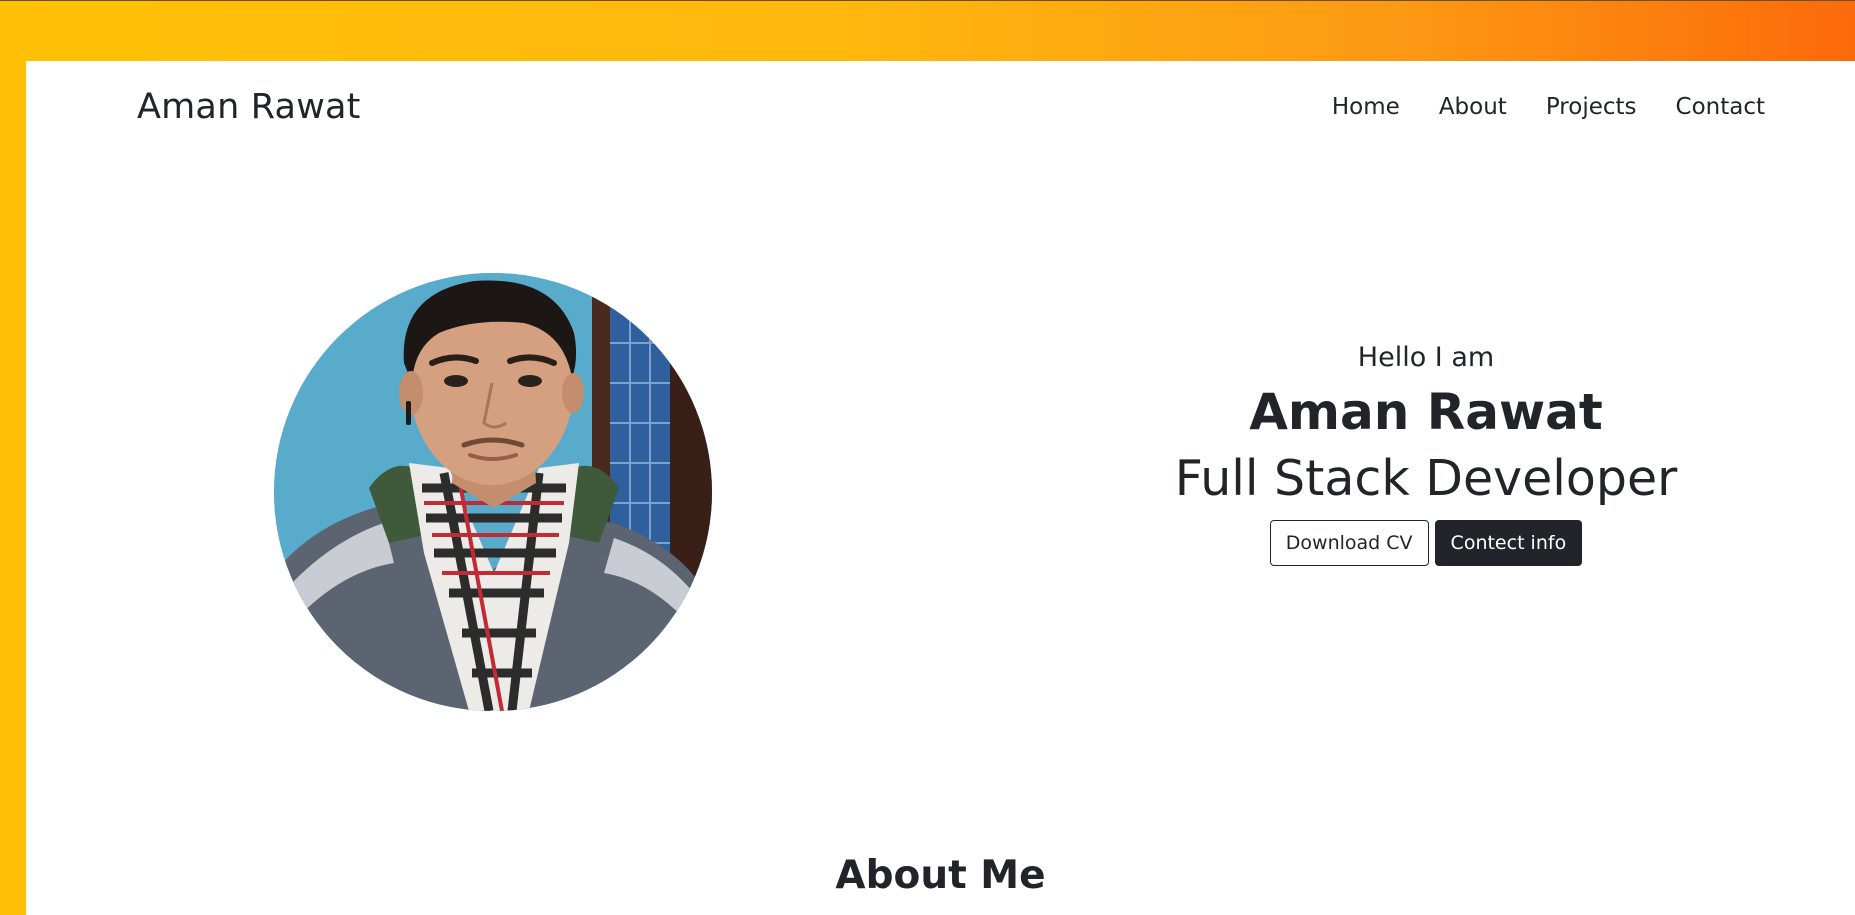  What do you see at coordinates (1426, 478) in the screenshot?
I see `hero-role: Full Stack Developer` at bounding box center [1426, 478].